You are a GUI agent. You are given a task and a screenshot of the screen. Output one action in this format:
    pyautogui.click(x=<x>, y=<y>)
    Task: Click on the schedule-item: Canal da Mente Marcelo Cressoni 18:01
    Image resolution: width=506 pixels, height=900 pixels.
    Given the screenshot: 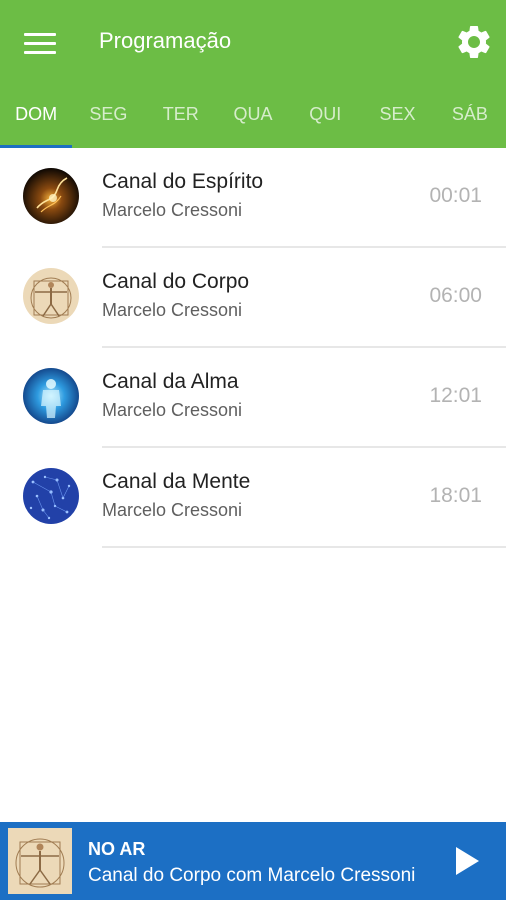 What is the action you would take?
    pyautogui.click(x=253, y=498)
    